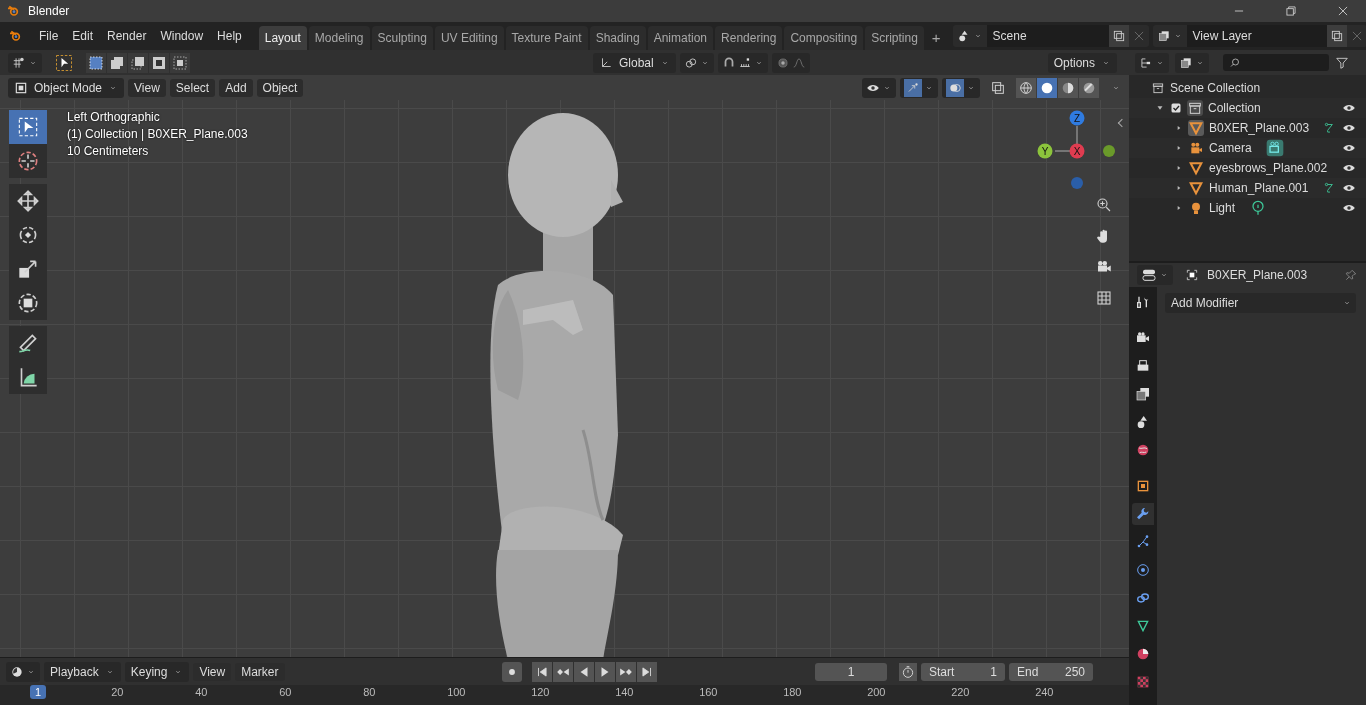 The image size is (1366, 705). What do you see at coordinates (790, 62) in the screenshot?
I see `proportional-edit-button` at bounding box center [790, 62].